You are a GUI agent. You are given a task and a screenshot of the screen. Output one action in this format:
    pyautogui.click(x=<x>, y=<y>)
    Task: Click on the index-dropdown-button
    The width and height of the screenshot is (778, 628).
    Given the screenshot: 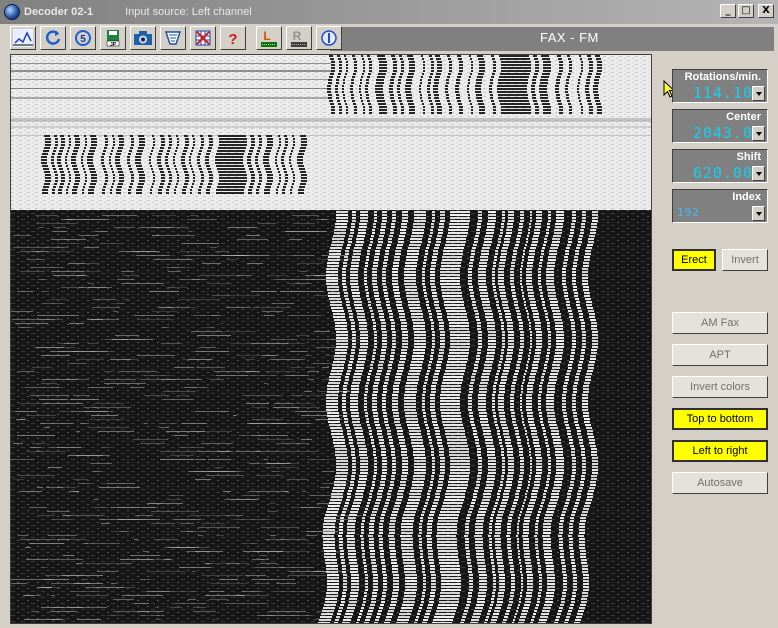 What is the action you would take?
    pyautogui.click(x=758, y=213)
    